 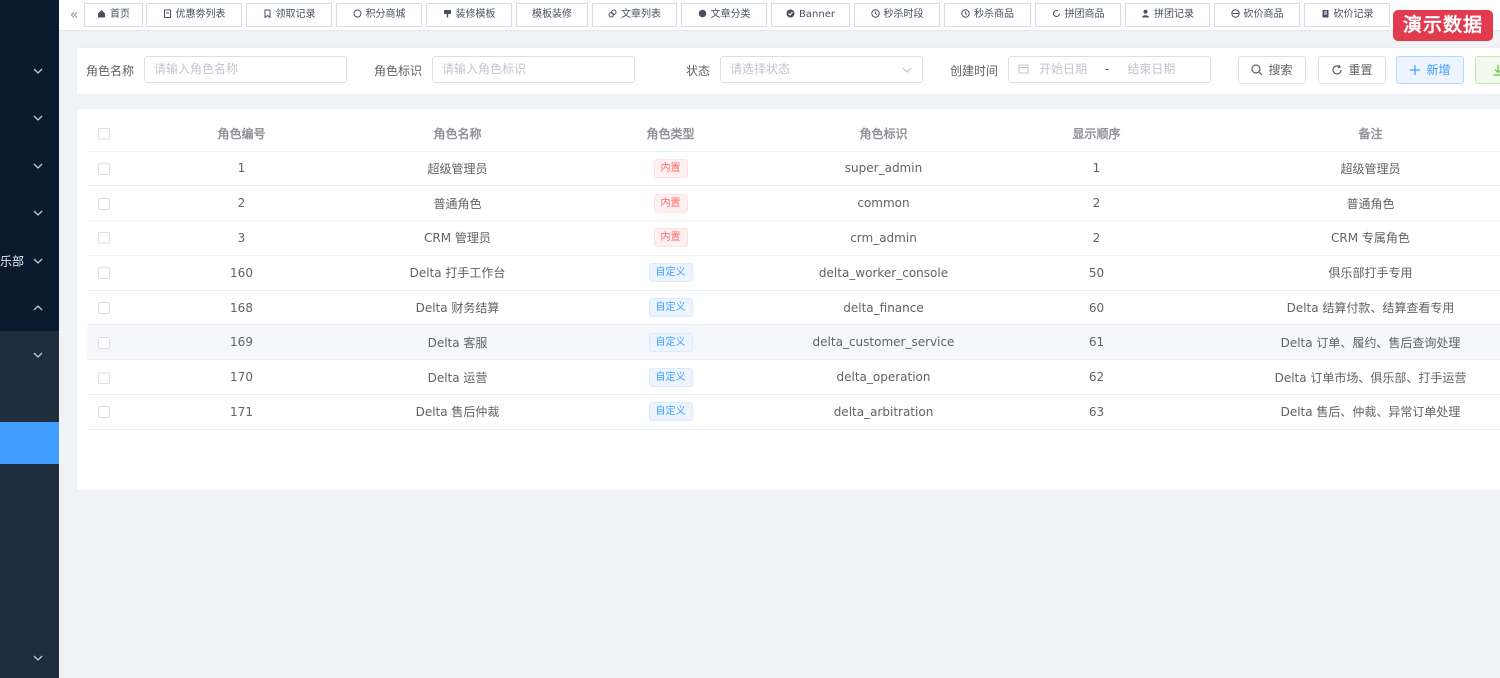 I want to click on table-header-row: 角色编号 角色名称 角色类型 角色标识 显示顺序 备注, so click(x=793, y=134).